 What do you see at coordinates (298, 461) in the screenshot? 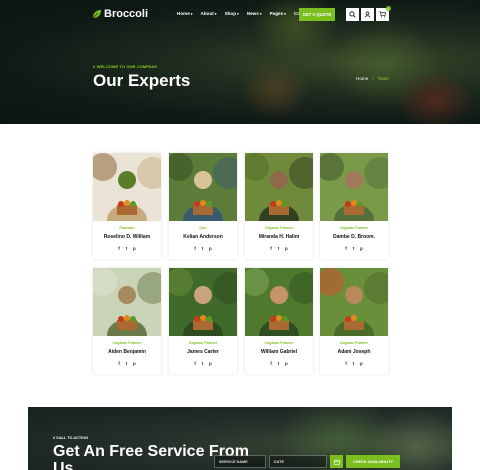
I see `date-input: DATE` at bounding box center [298, 461].